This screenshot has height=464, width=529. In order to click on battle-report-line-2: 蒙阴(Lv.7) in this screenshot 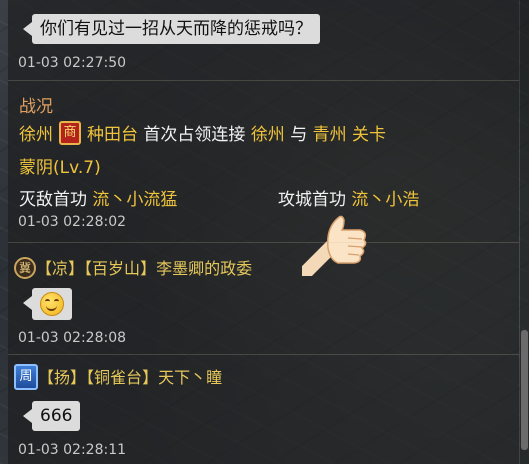, I will do `click(60, 165)`.